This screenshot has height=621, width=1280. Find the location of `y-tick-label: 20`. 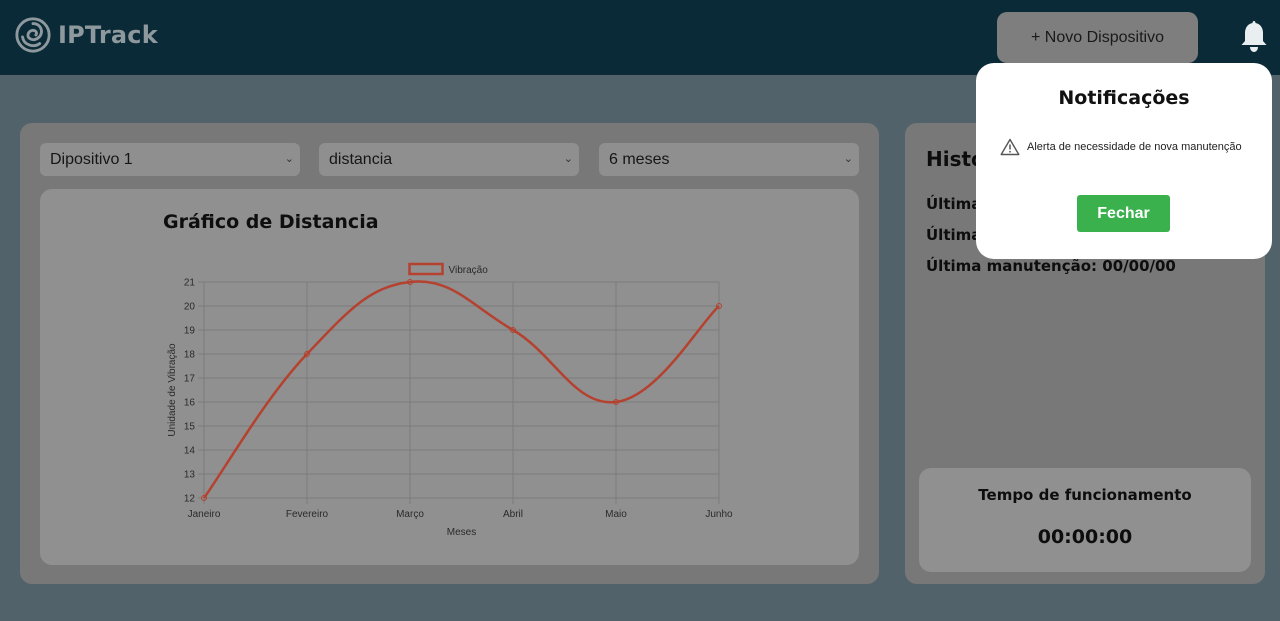

y-tick-label: 20 is located at coordinates (190, 307).